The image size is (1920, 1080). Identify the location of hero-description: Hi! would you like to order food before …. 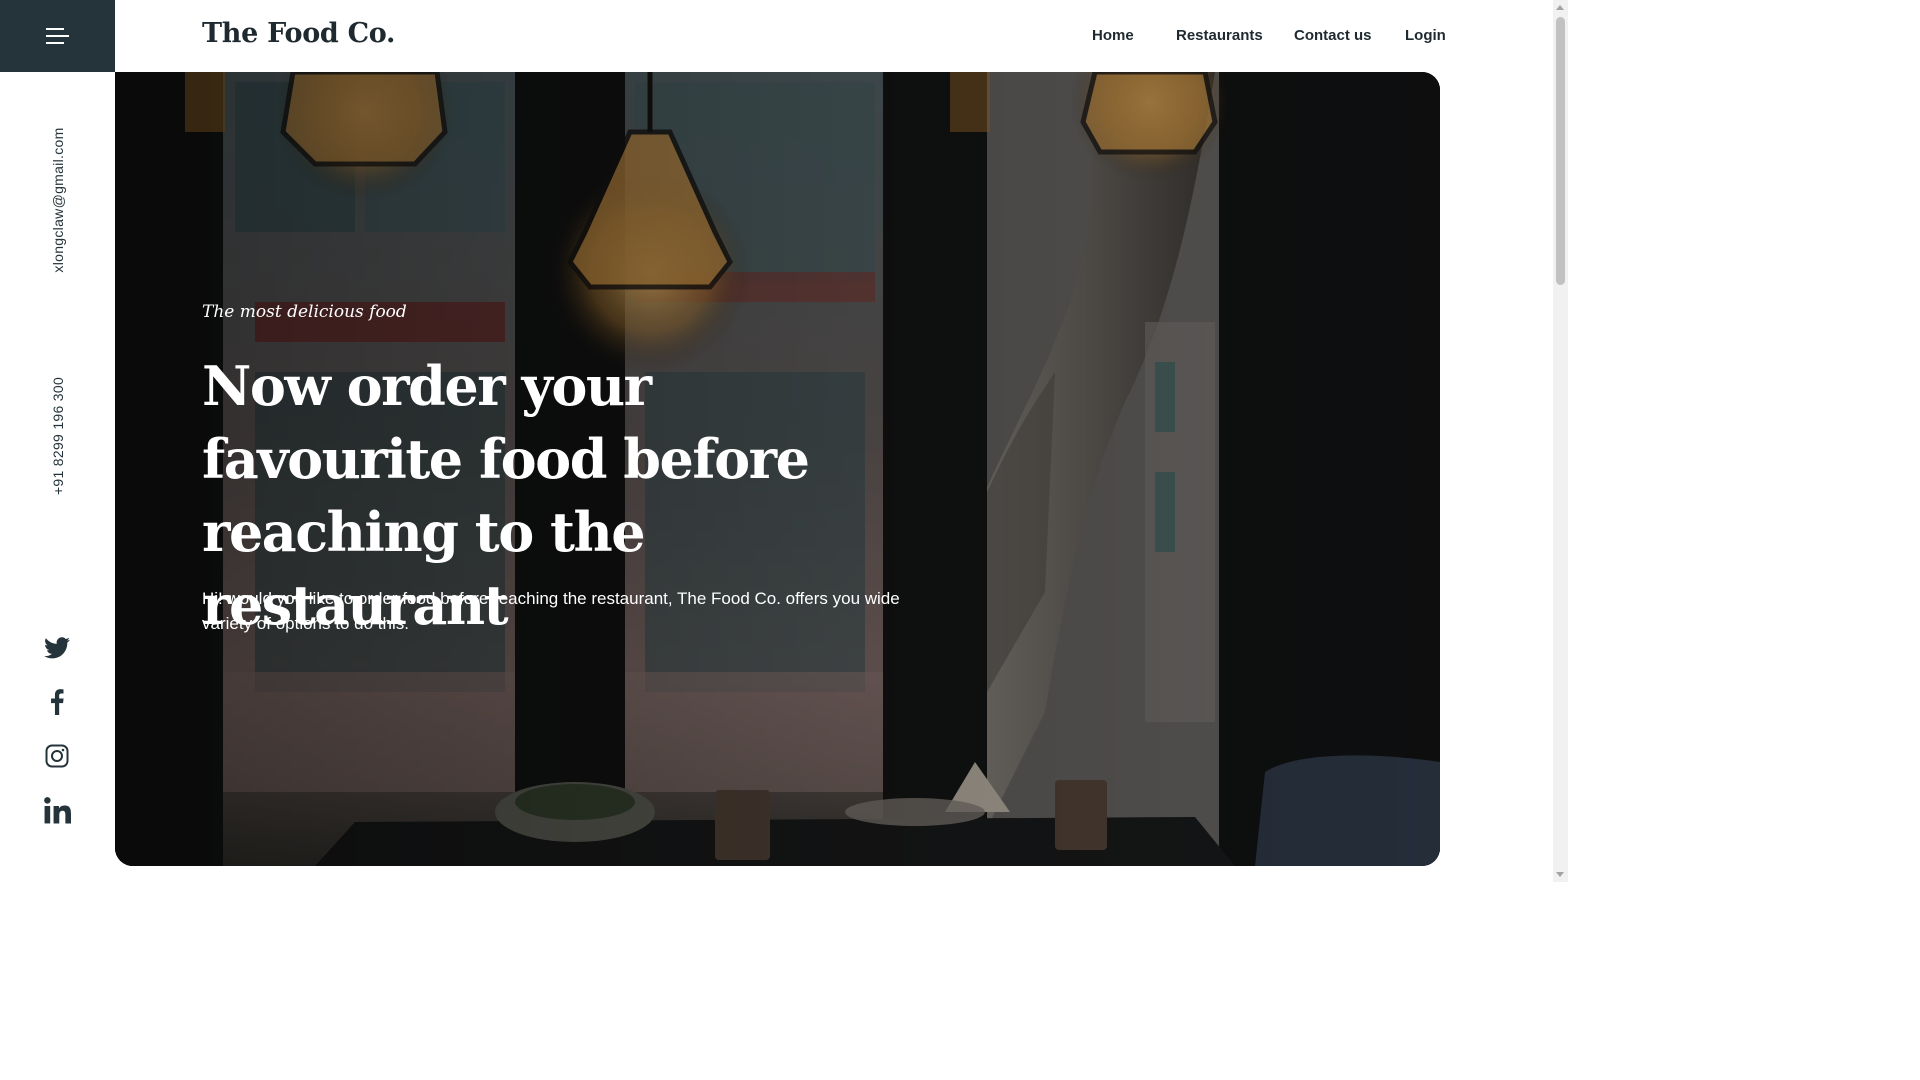
(551, 611).